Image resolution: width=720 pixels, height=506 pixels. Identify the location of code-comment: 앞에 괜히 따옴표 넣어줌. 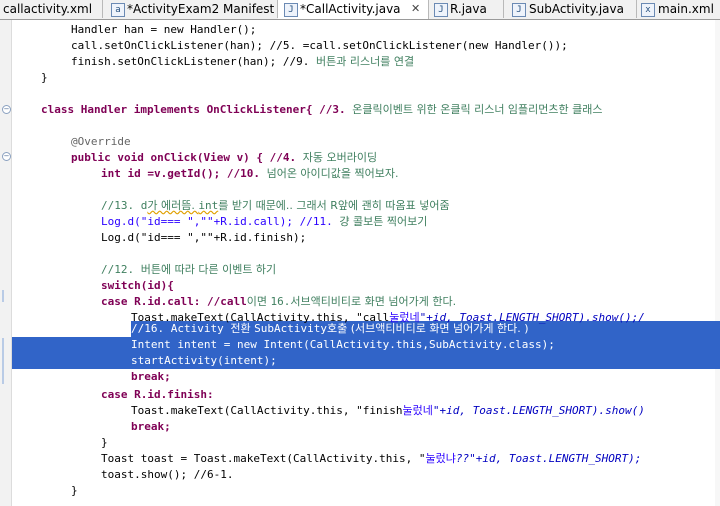
(393, 205).